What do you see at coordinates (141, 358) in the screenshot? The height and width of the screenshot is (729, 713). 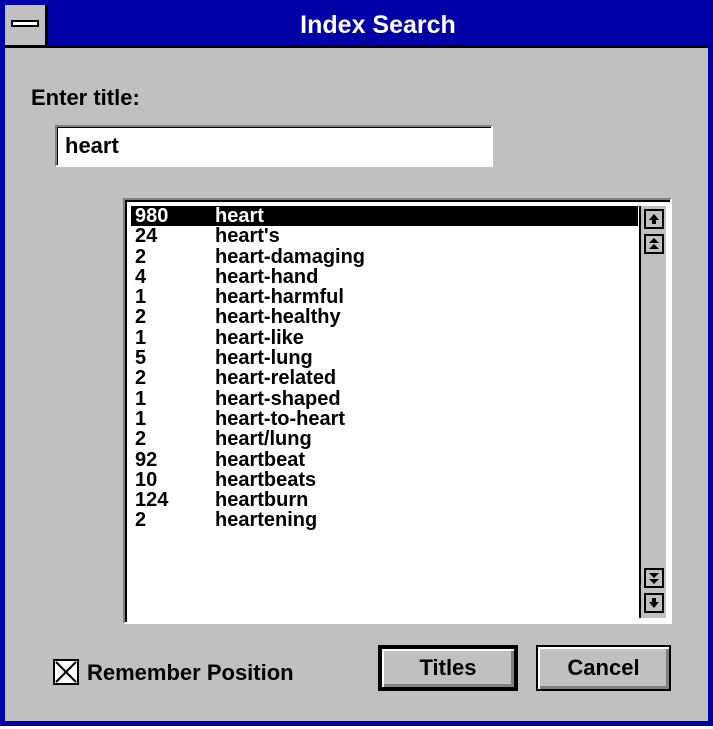 I see `list-item-count: 5` at bounding box center [141, 358].